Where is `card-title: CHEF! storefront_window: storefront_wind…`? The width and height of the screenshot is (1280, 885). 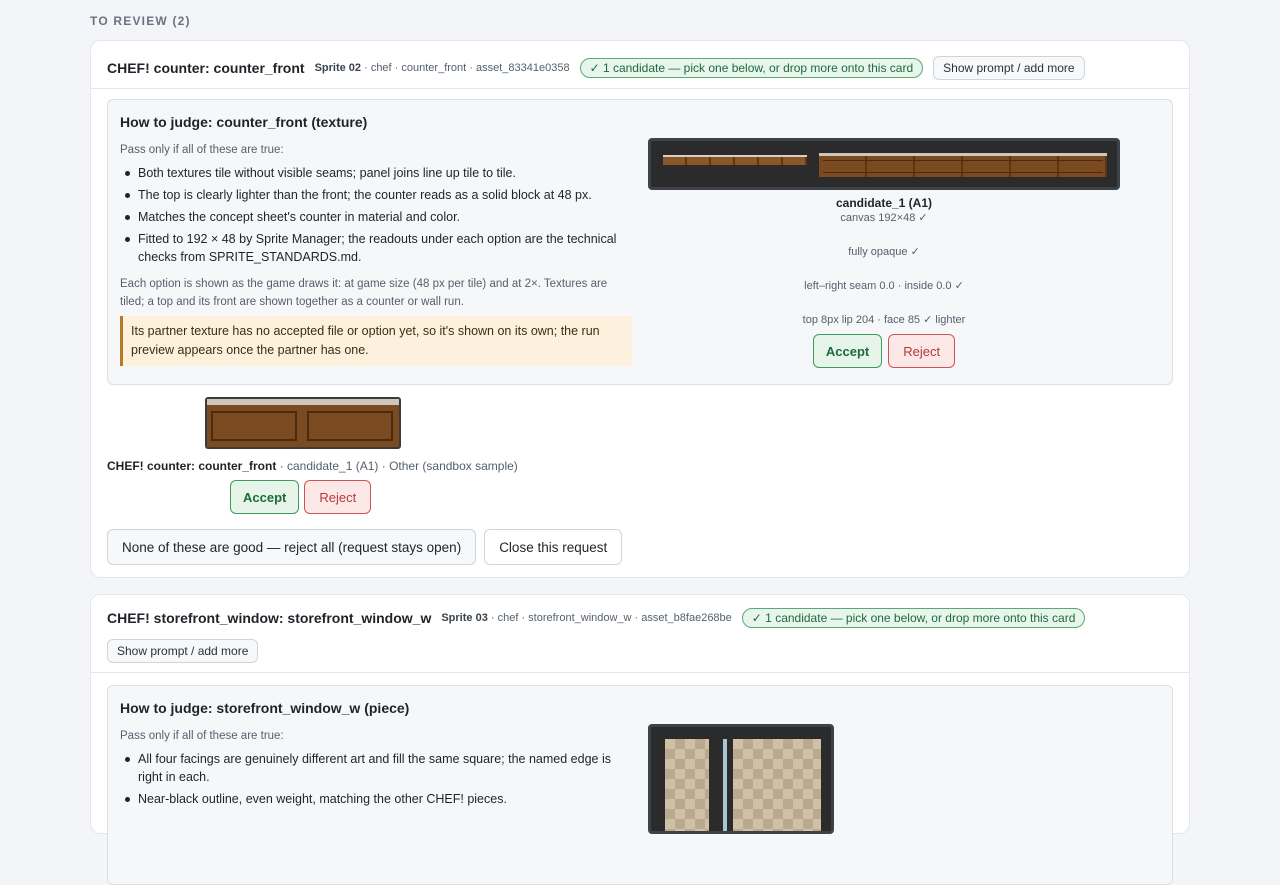
card-title: CHEF! storefront_window: storefront_wind… is located at coordinates (269, 618).